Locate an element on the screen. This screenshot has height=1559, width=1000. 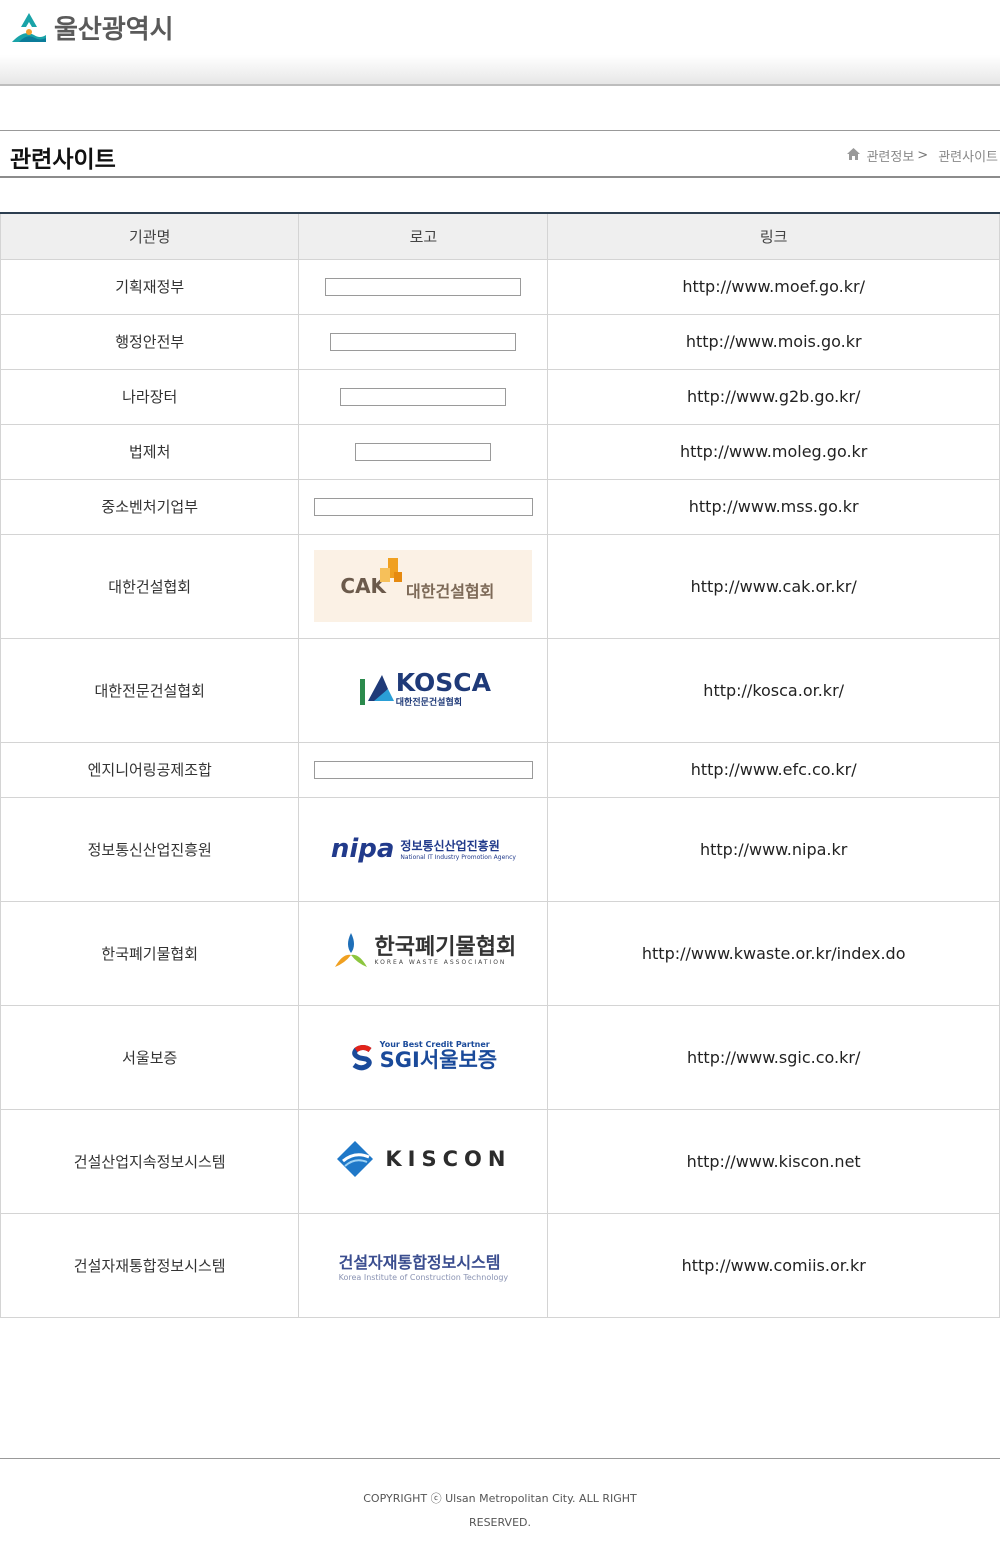
kiscon-logo: KISCON is located at coordinates (423, 1159).